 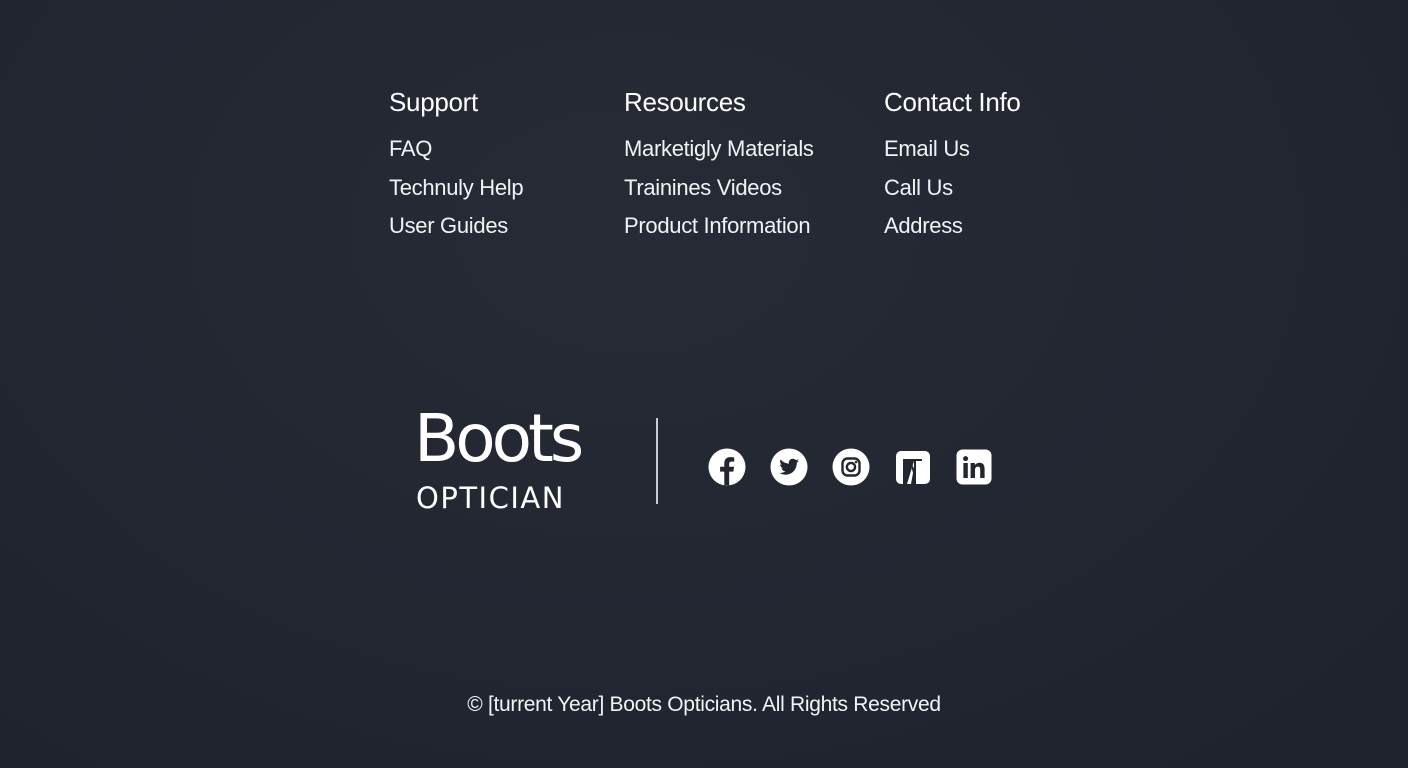 I want to click on contact-heading: Contact Info, so click(x=952, y=102).